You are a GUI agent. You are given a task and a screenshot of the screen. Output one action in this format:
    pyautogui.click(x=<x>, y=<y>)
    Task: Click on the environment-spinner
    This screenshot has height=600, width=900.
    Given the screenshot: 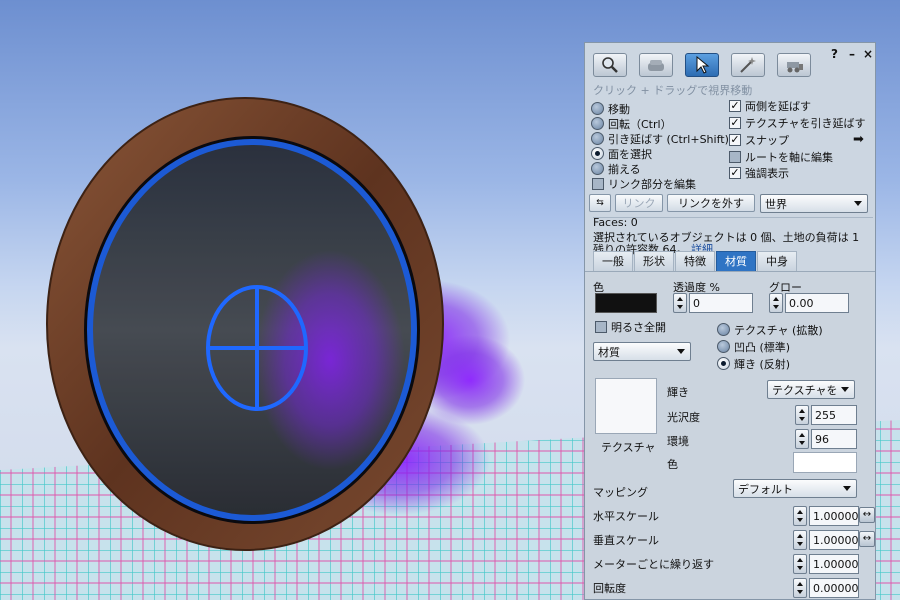 What is the action you would take?
    pyautogui.click(x=802, y=439)
    